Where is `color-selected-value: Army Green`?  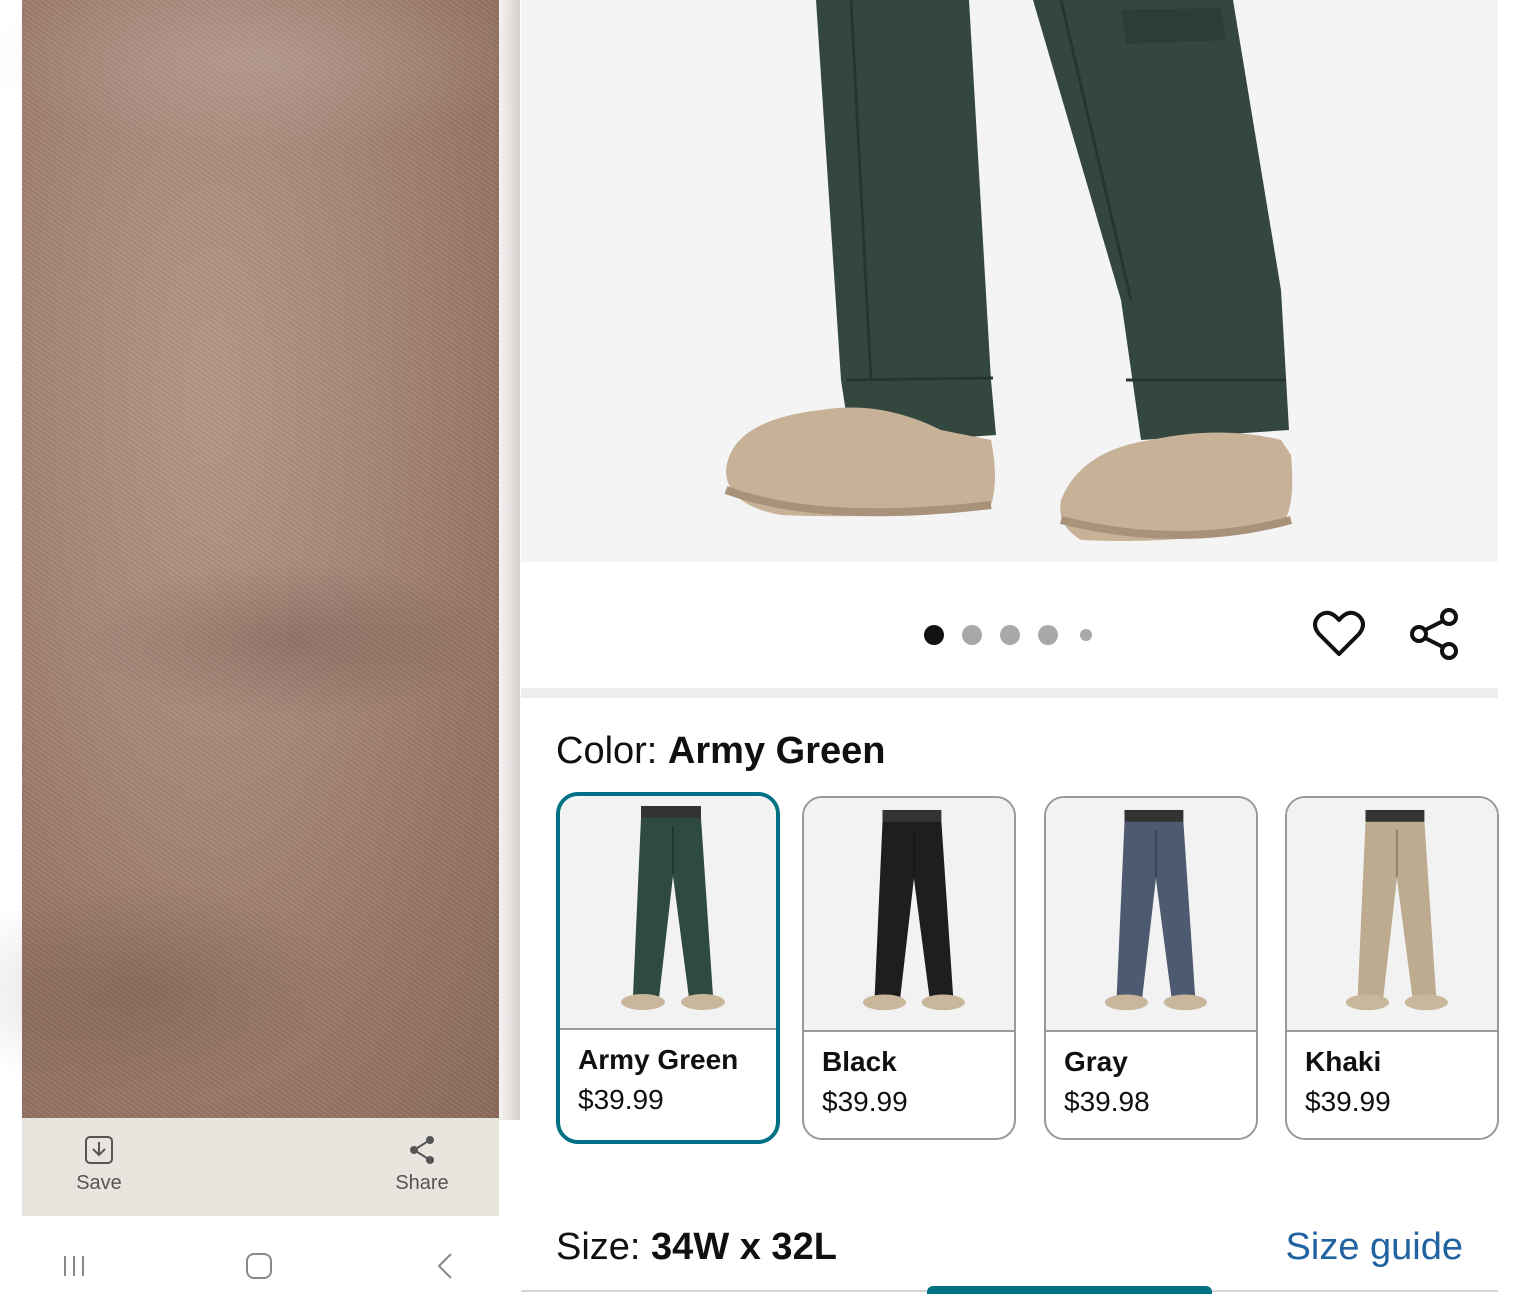
color-selected-value: Army Green is located at coordinates (776, 751).